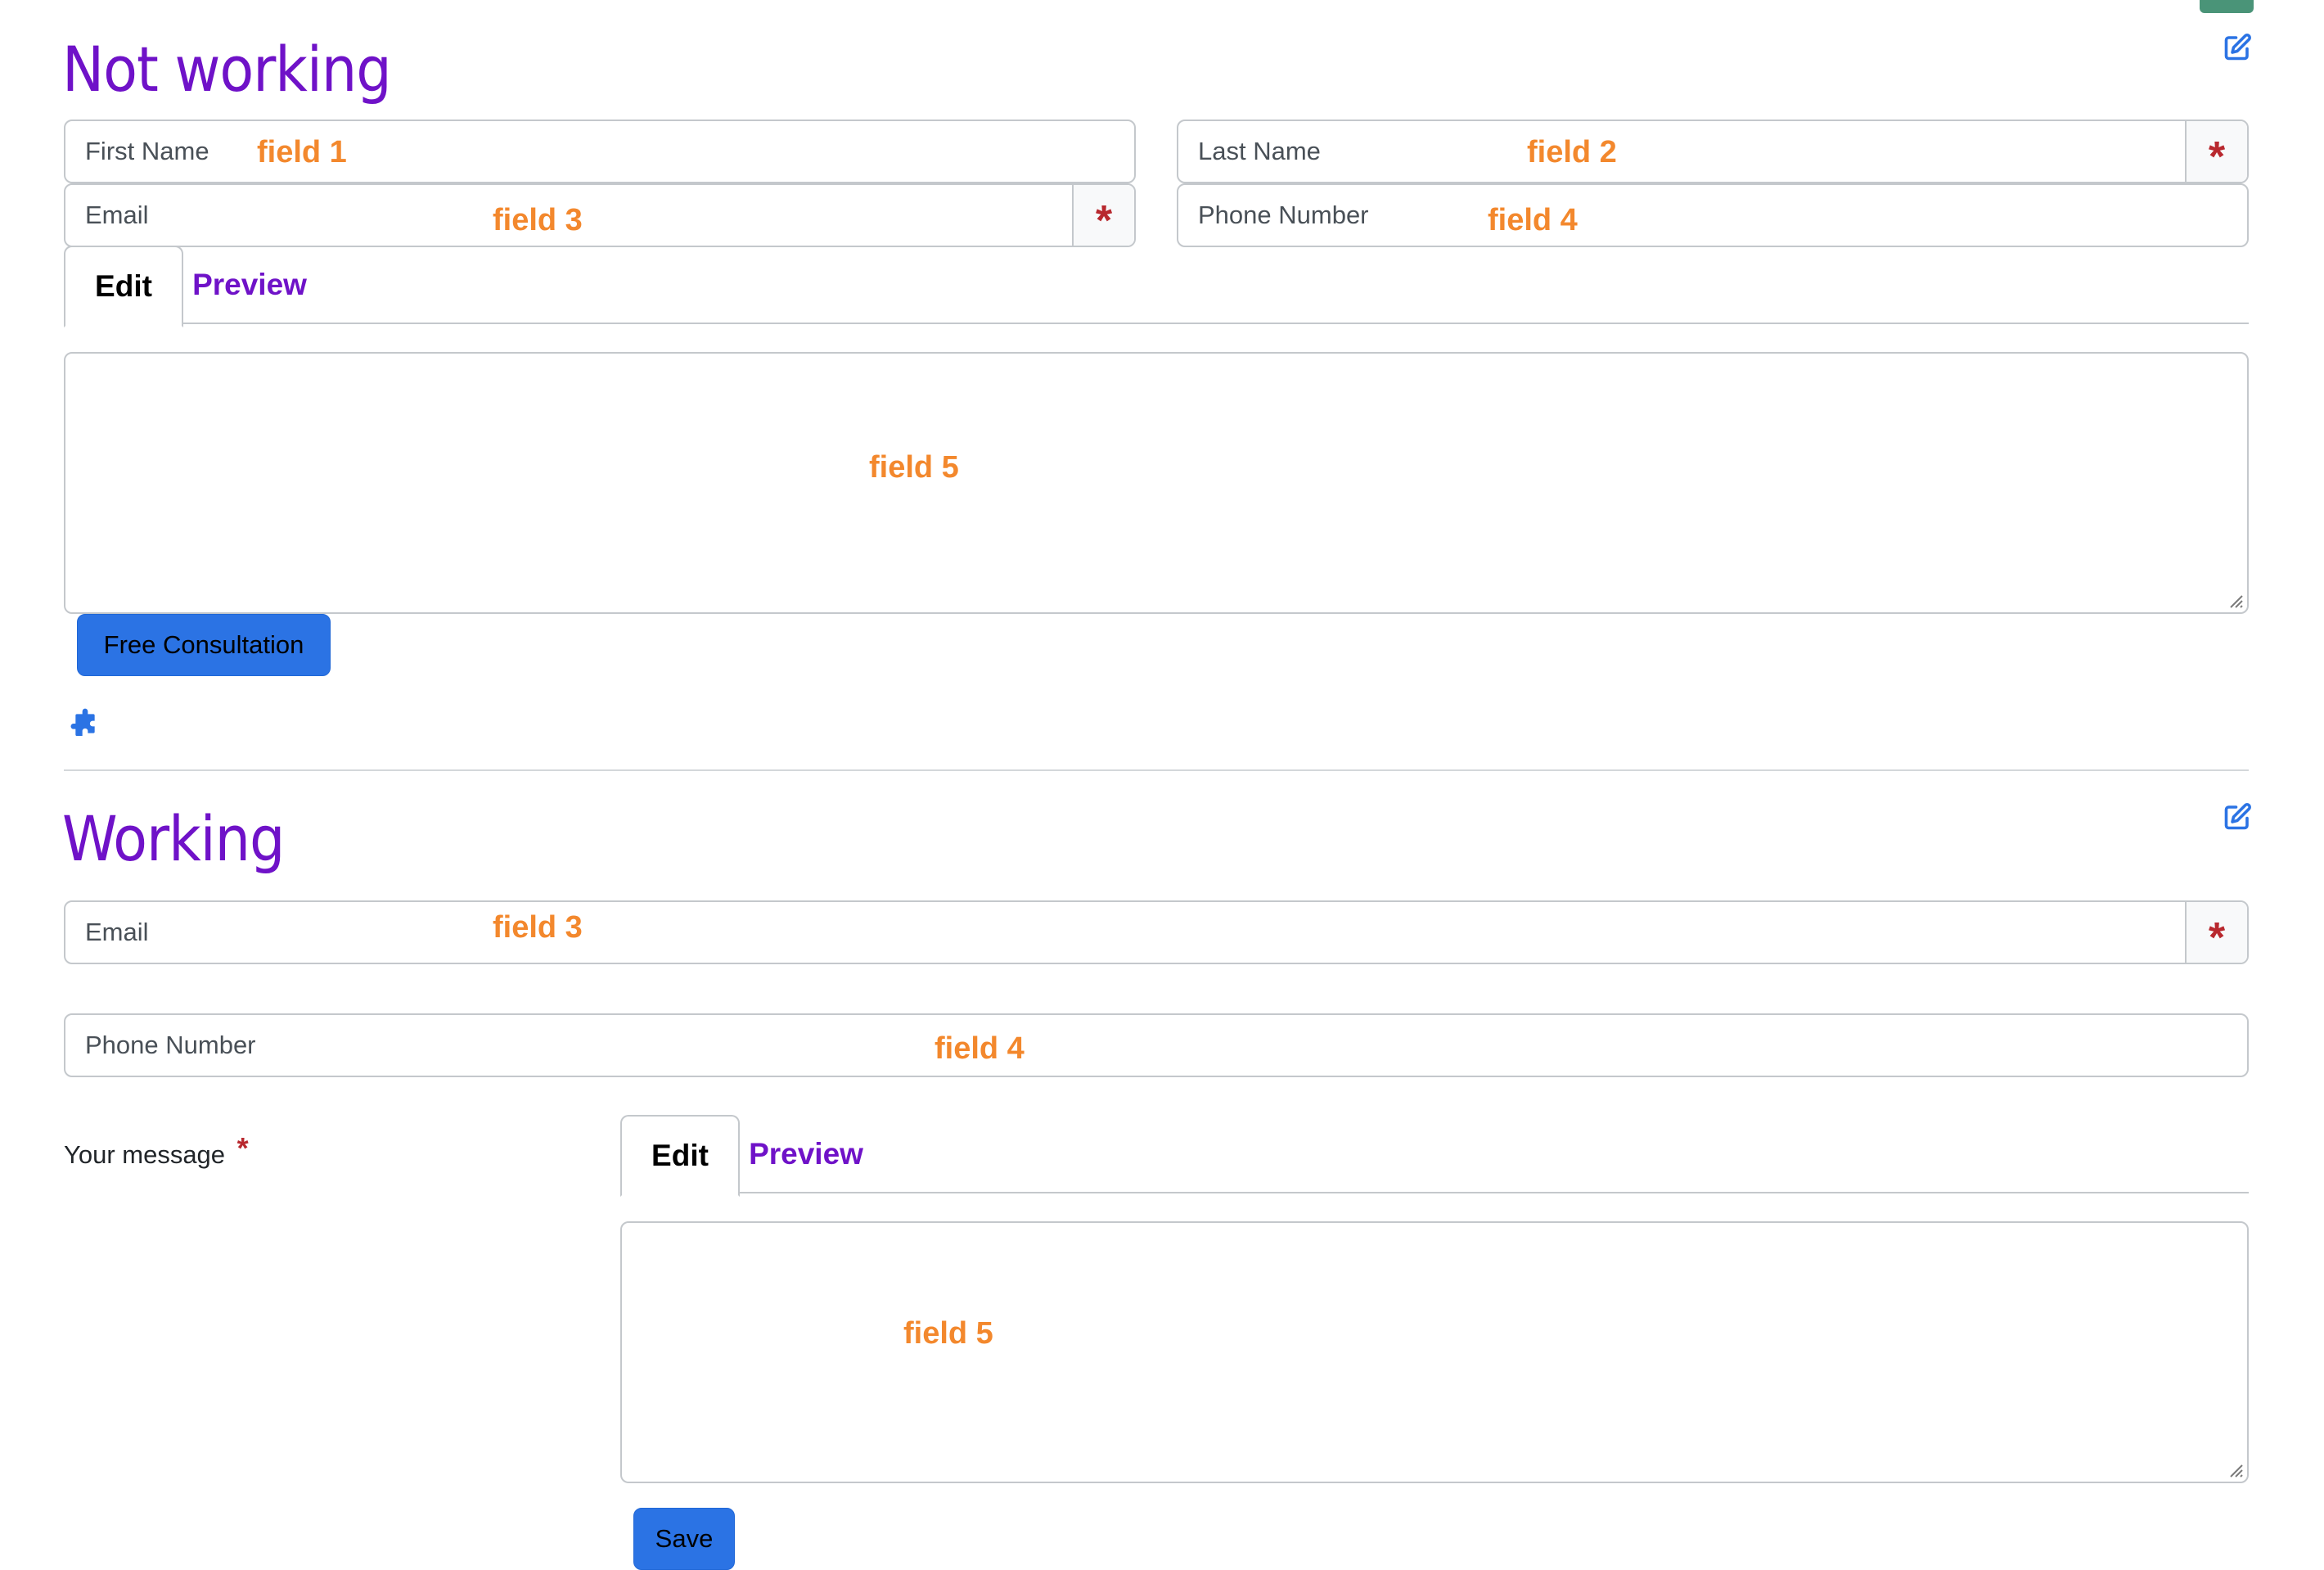  I want to click on section-title-not-working: Not working, so click(227, 69).